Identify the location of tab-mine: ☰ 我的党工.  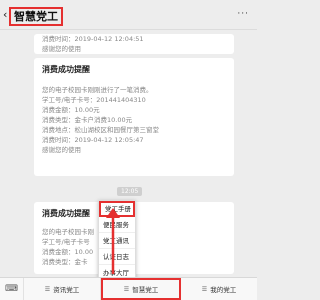
(219, 289).